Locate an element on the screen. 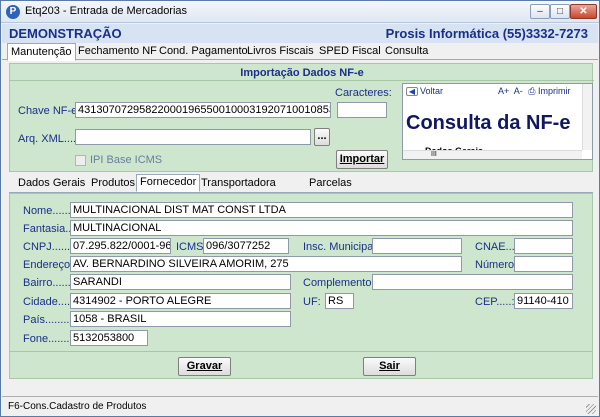 Image resolution: width=600 pixels, height=417 pixels. tab-dados-gerais: Dados Gerais is located at coordinates (51, 184).